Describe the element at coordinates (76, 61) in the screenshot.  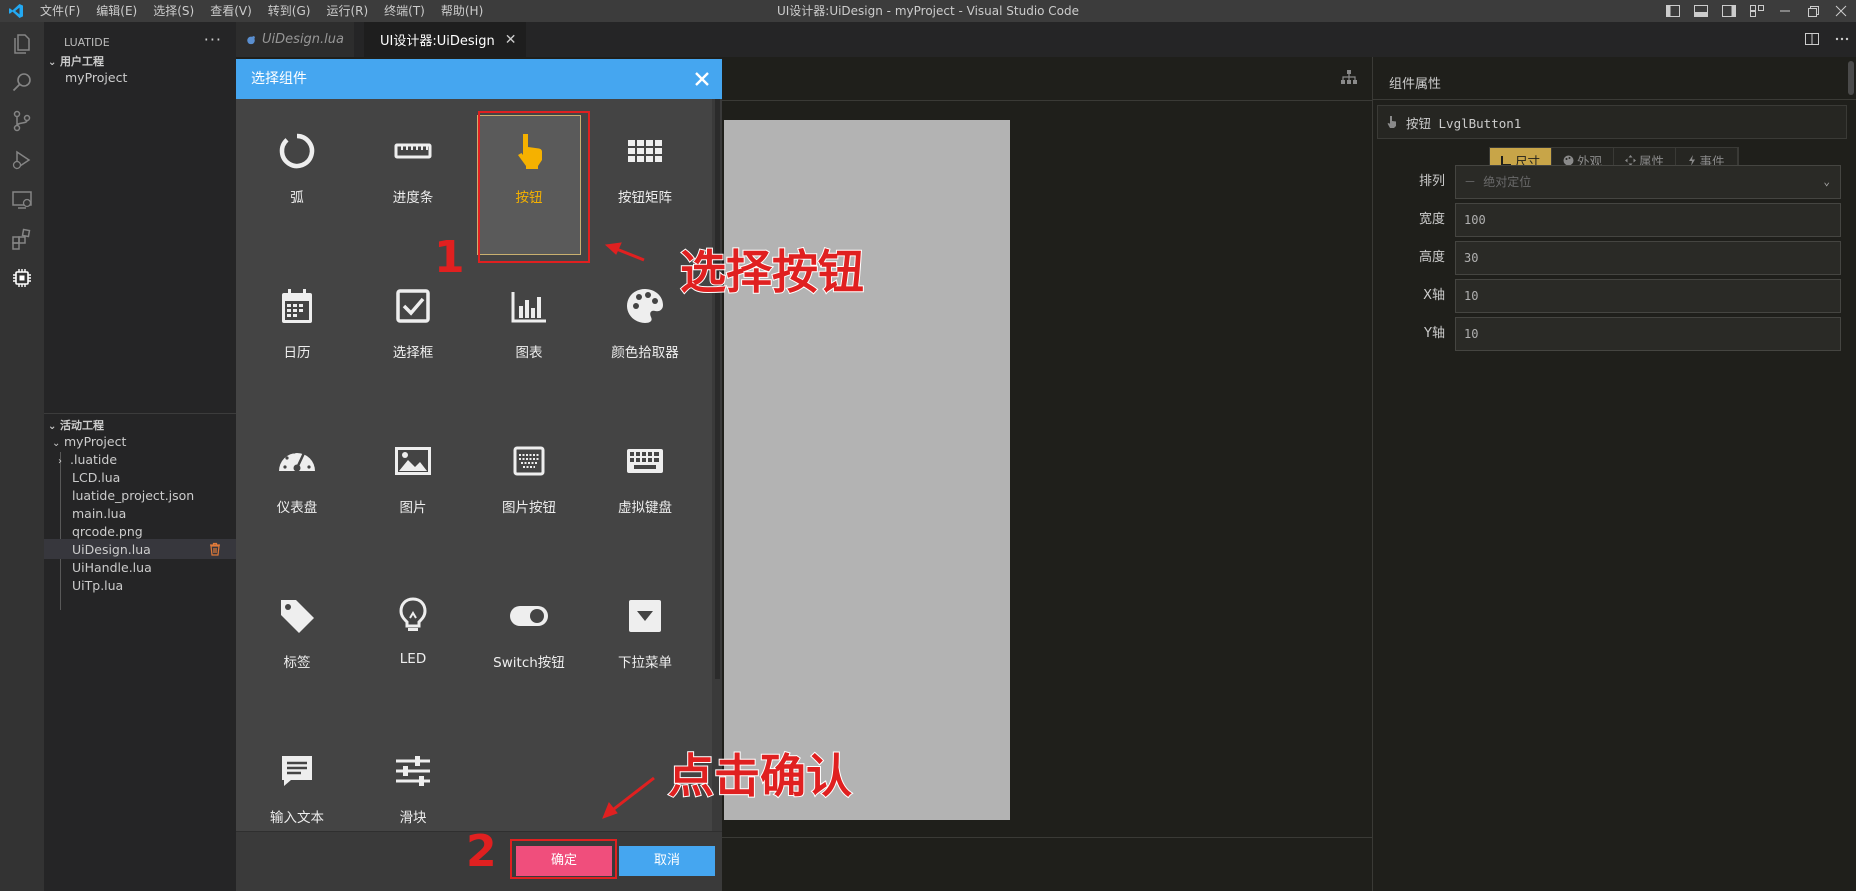
I see `user-project-section: ⌄ 用户工程` at that location.